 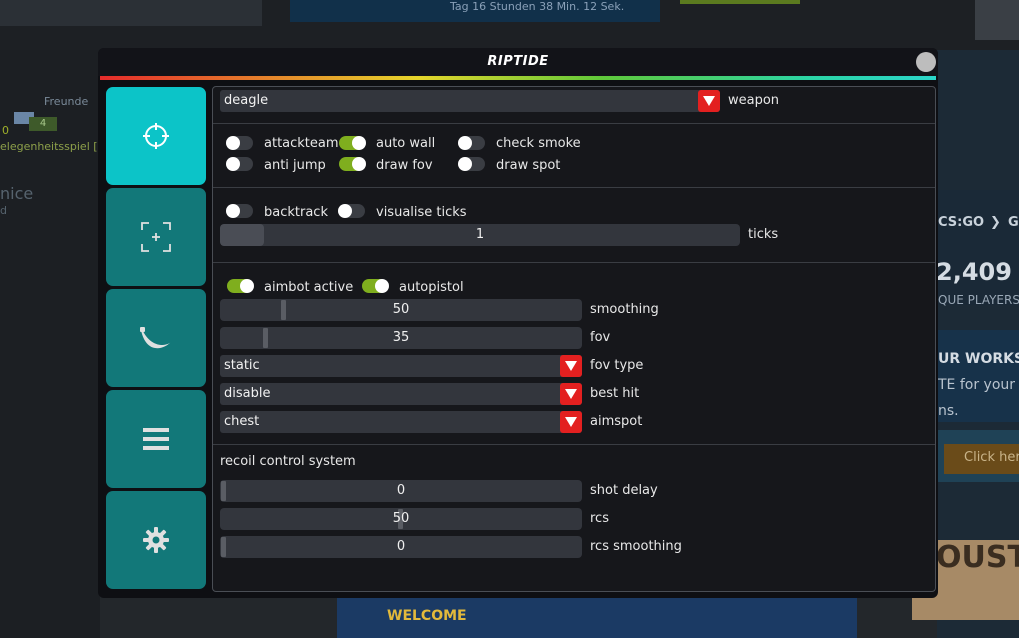 I want to click on rcs-section-title: recoil control system, so click(x=288, y=461).